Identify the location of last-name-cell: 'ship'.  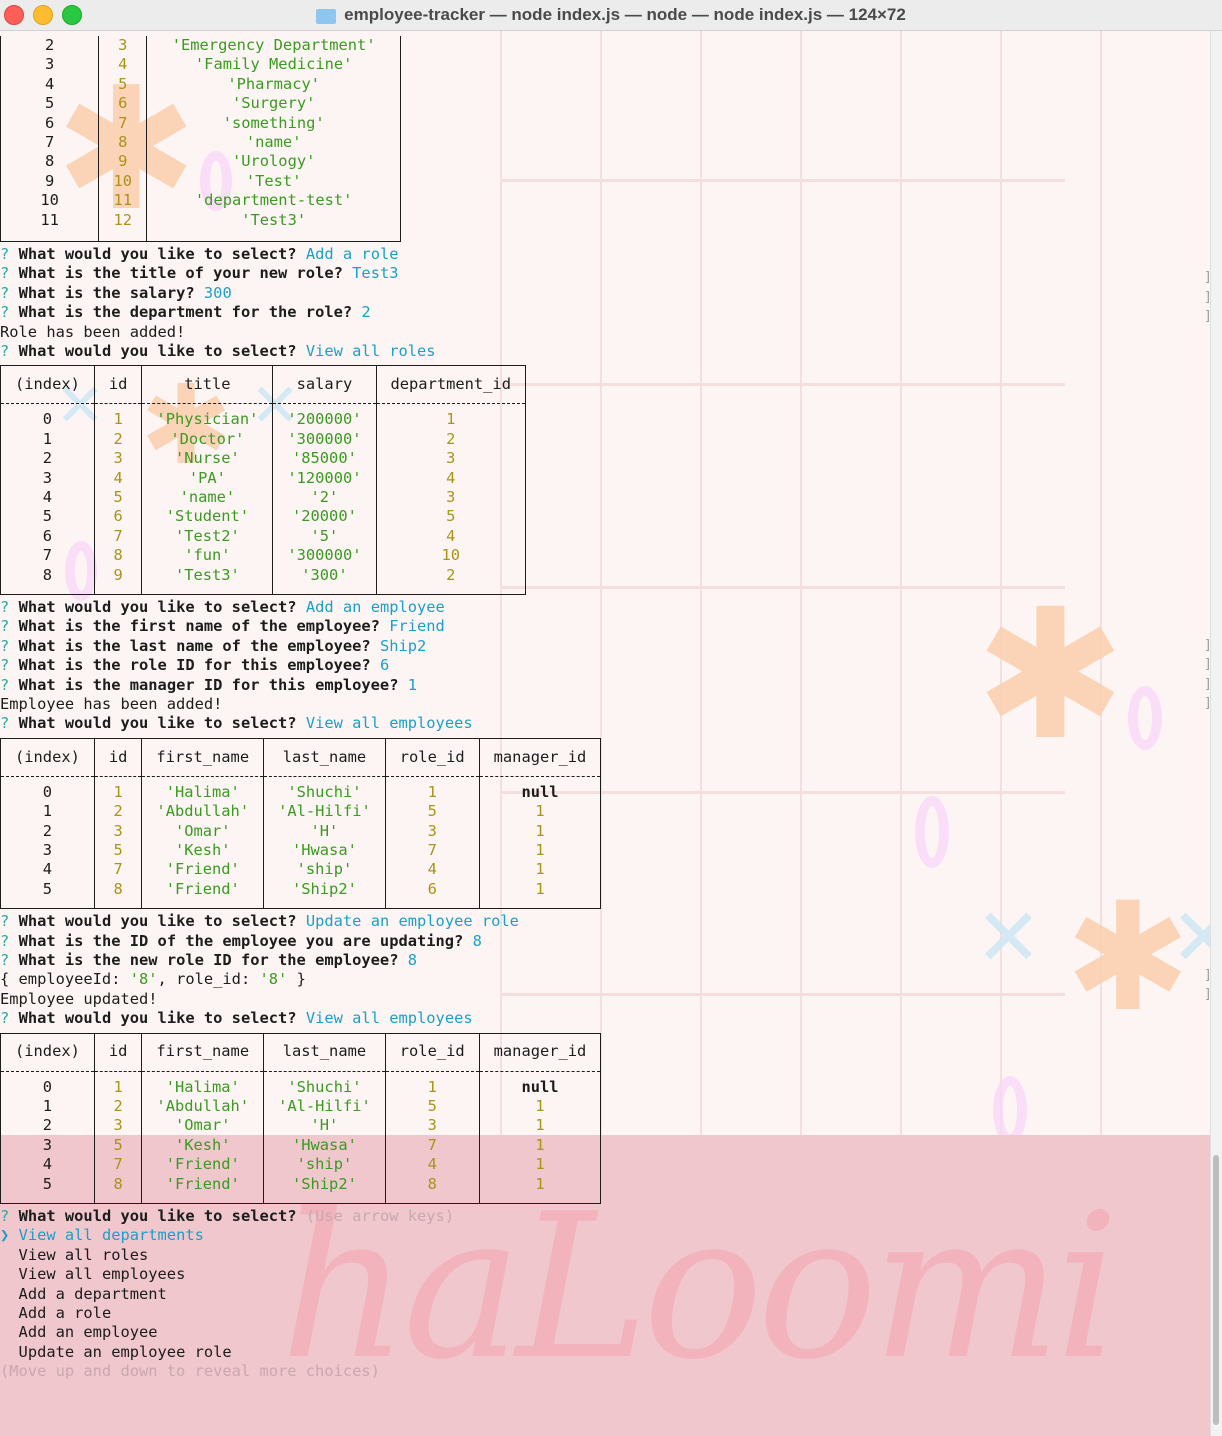
(324, 870).